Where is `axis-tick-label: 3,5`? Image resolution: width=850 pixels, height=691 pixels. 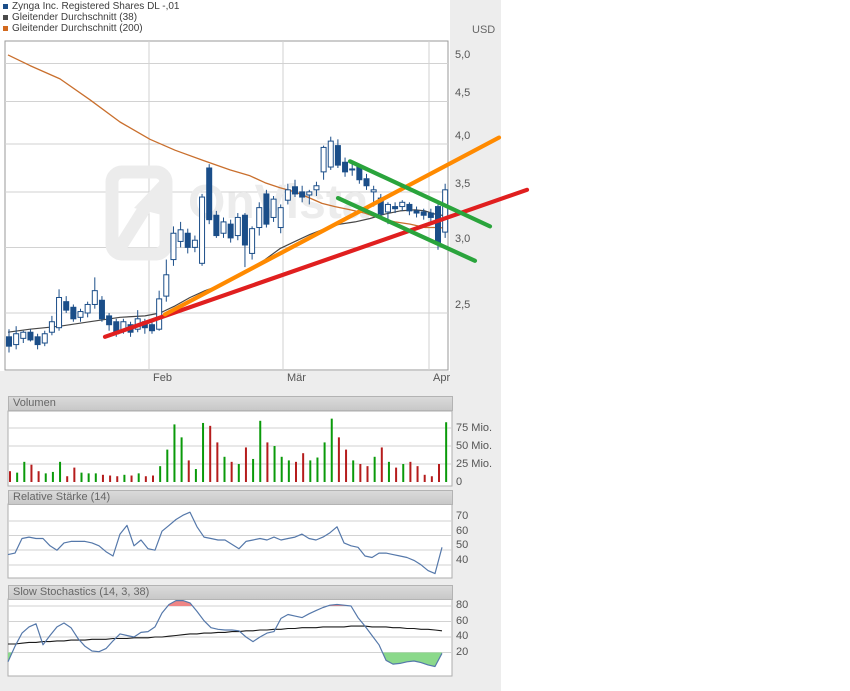
axis-tick-label: 3,5 is located at coordinates (463, 184).